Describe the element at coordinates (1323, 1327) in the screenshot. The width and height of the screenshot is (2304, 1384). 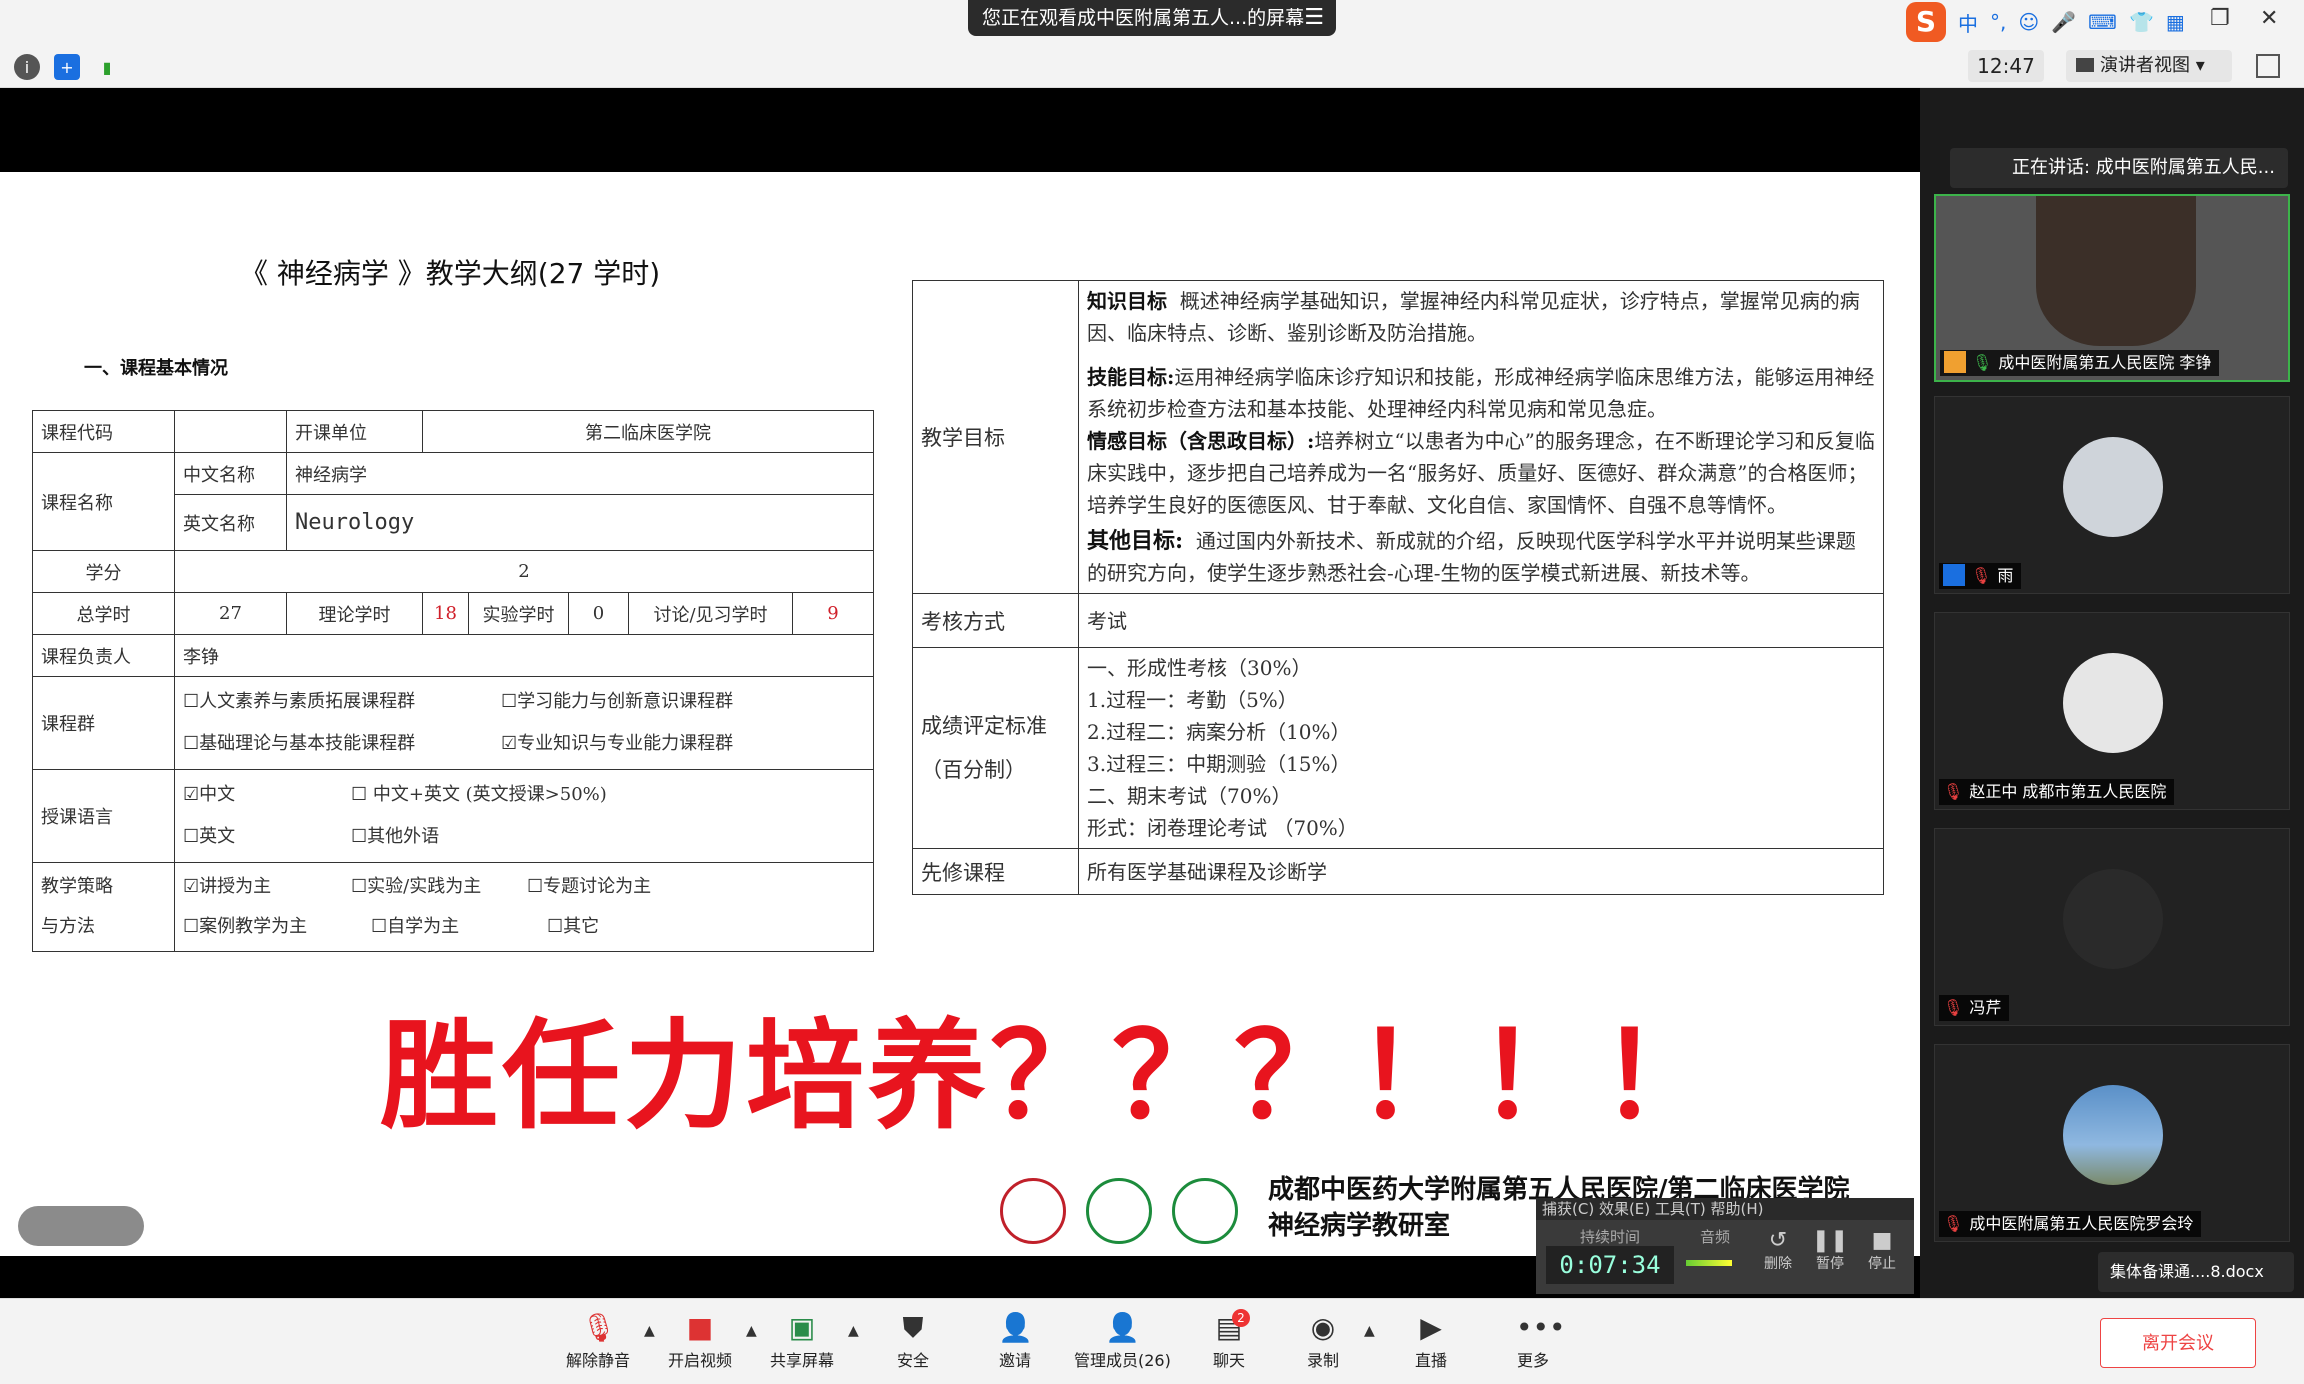
I see `record-icon: ◉` at that location.